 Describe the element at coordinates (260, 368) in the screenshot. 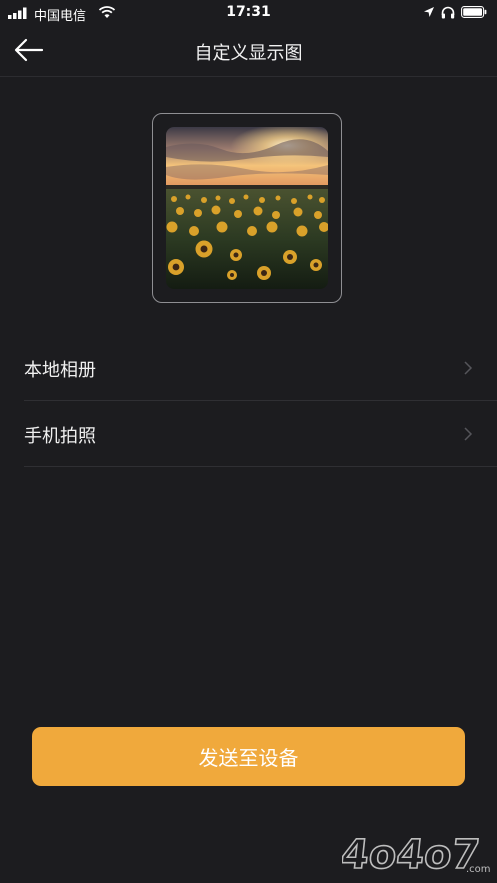

I see `option-local-album: 本地相册` at that location.